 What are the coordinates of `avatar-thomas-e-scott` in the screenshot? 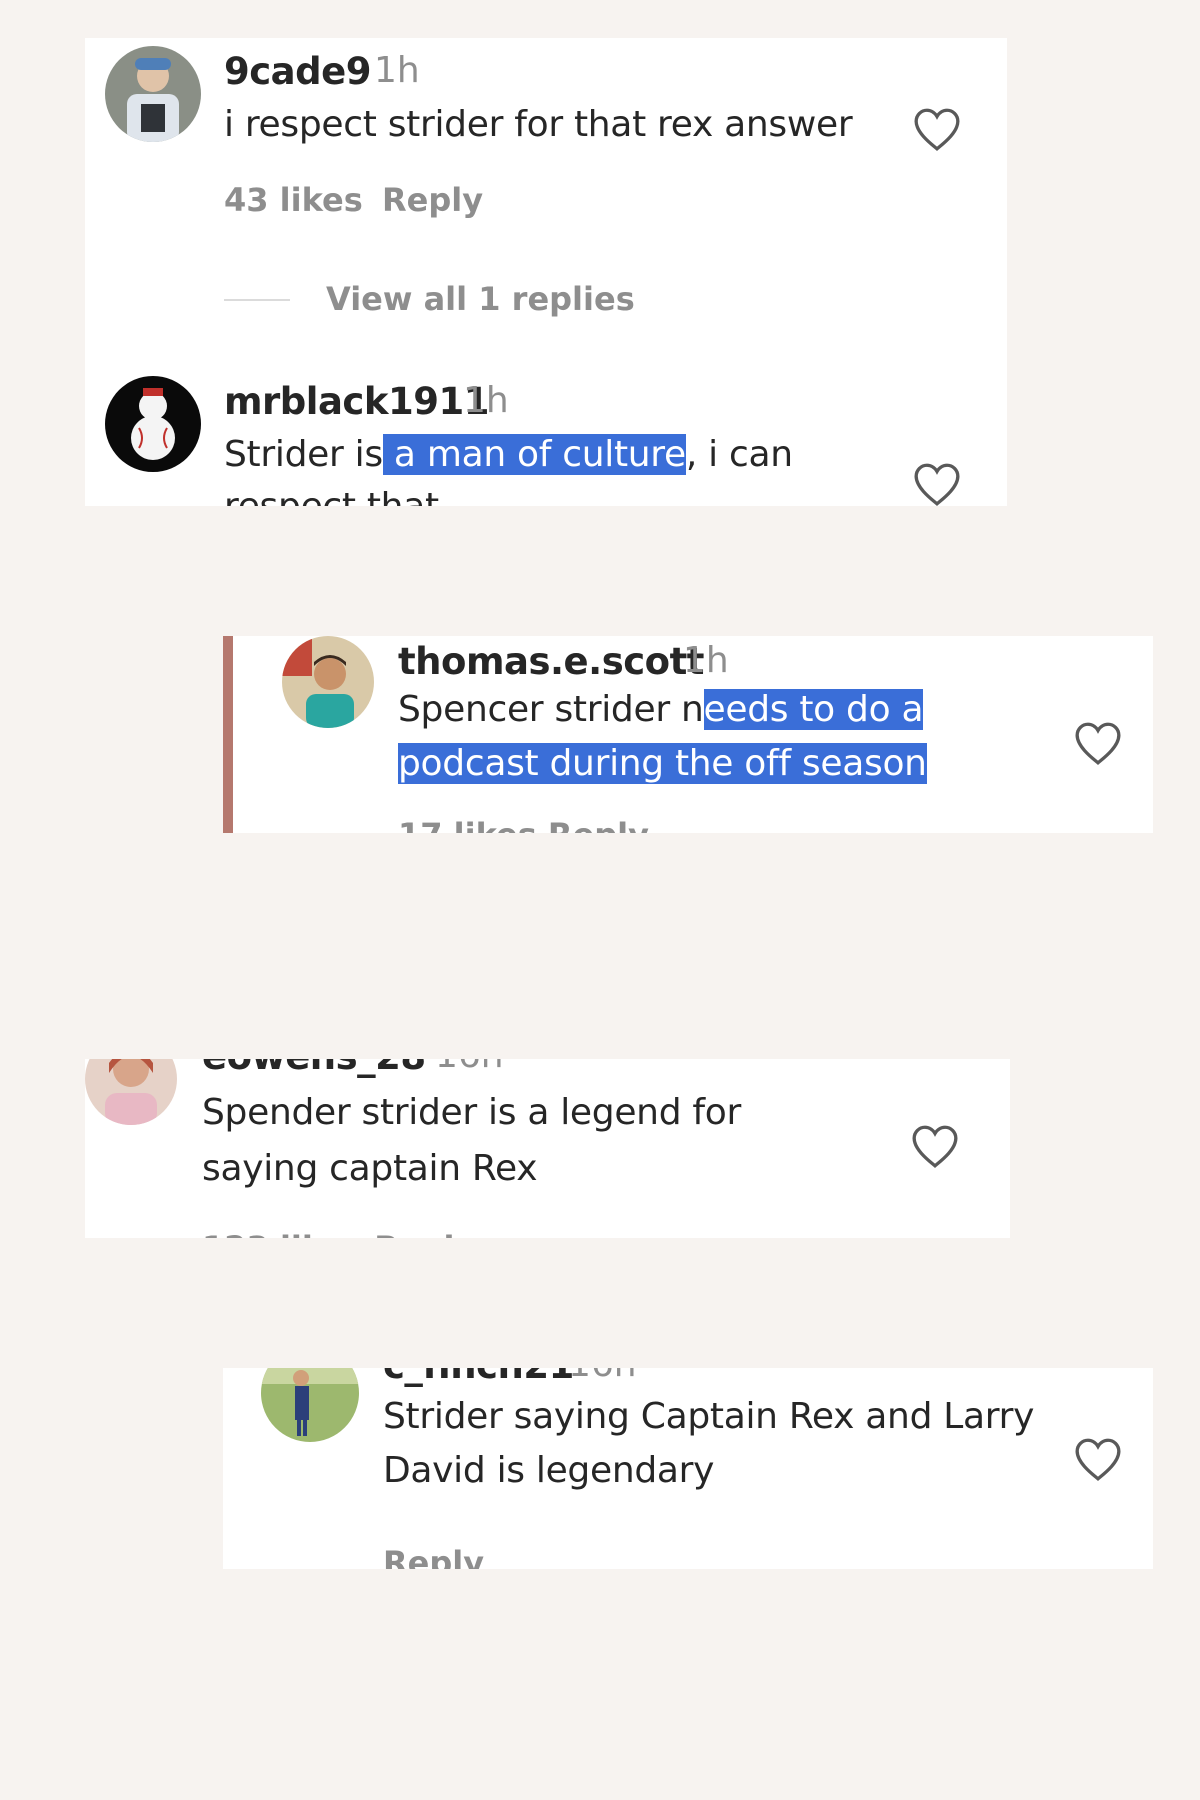 It's located at (328, 682).